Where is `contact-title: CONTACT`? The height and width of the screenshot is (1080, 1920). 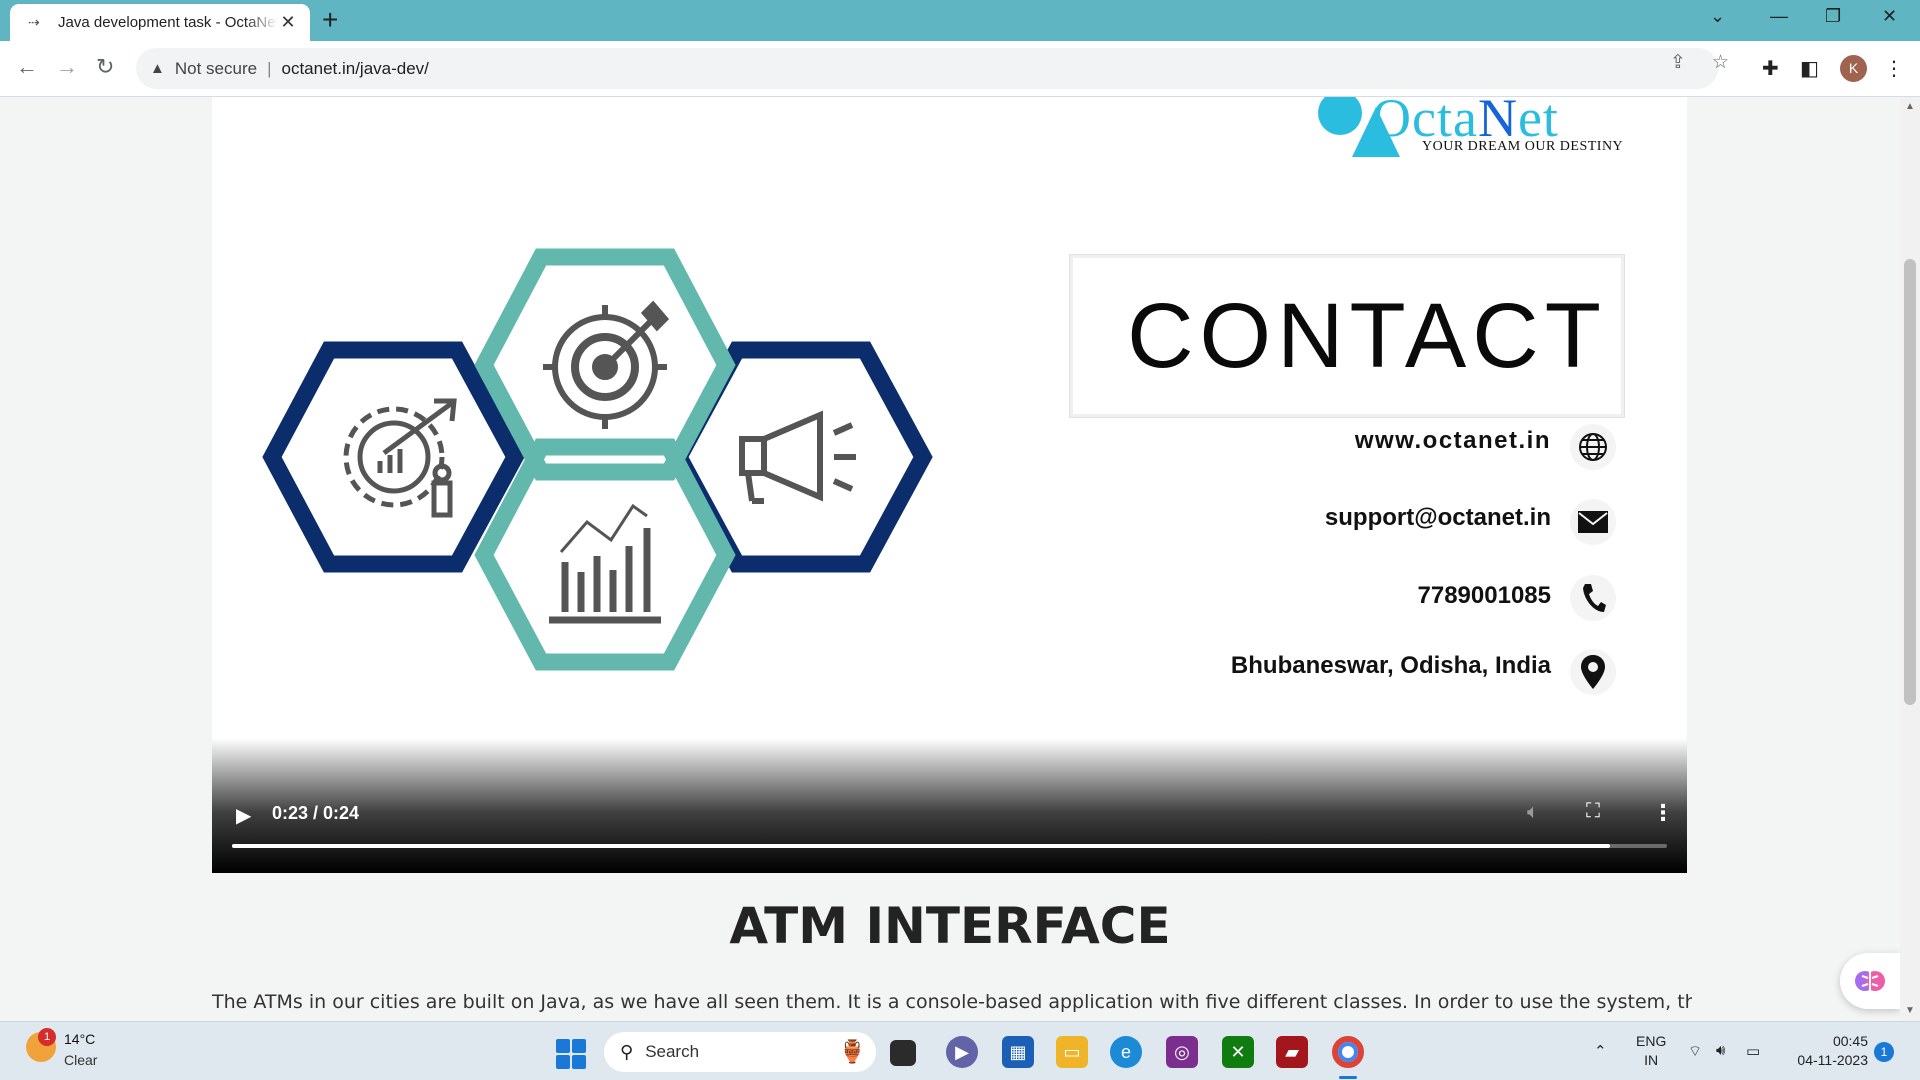 contact-title: CONTACT is located at coordinates (1367, 335).